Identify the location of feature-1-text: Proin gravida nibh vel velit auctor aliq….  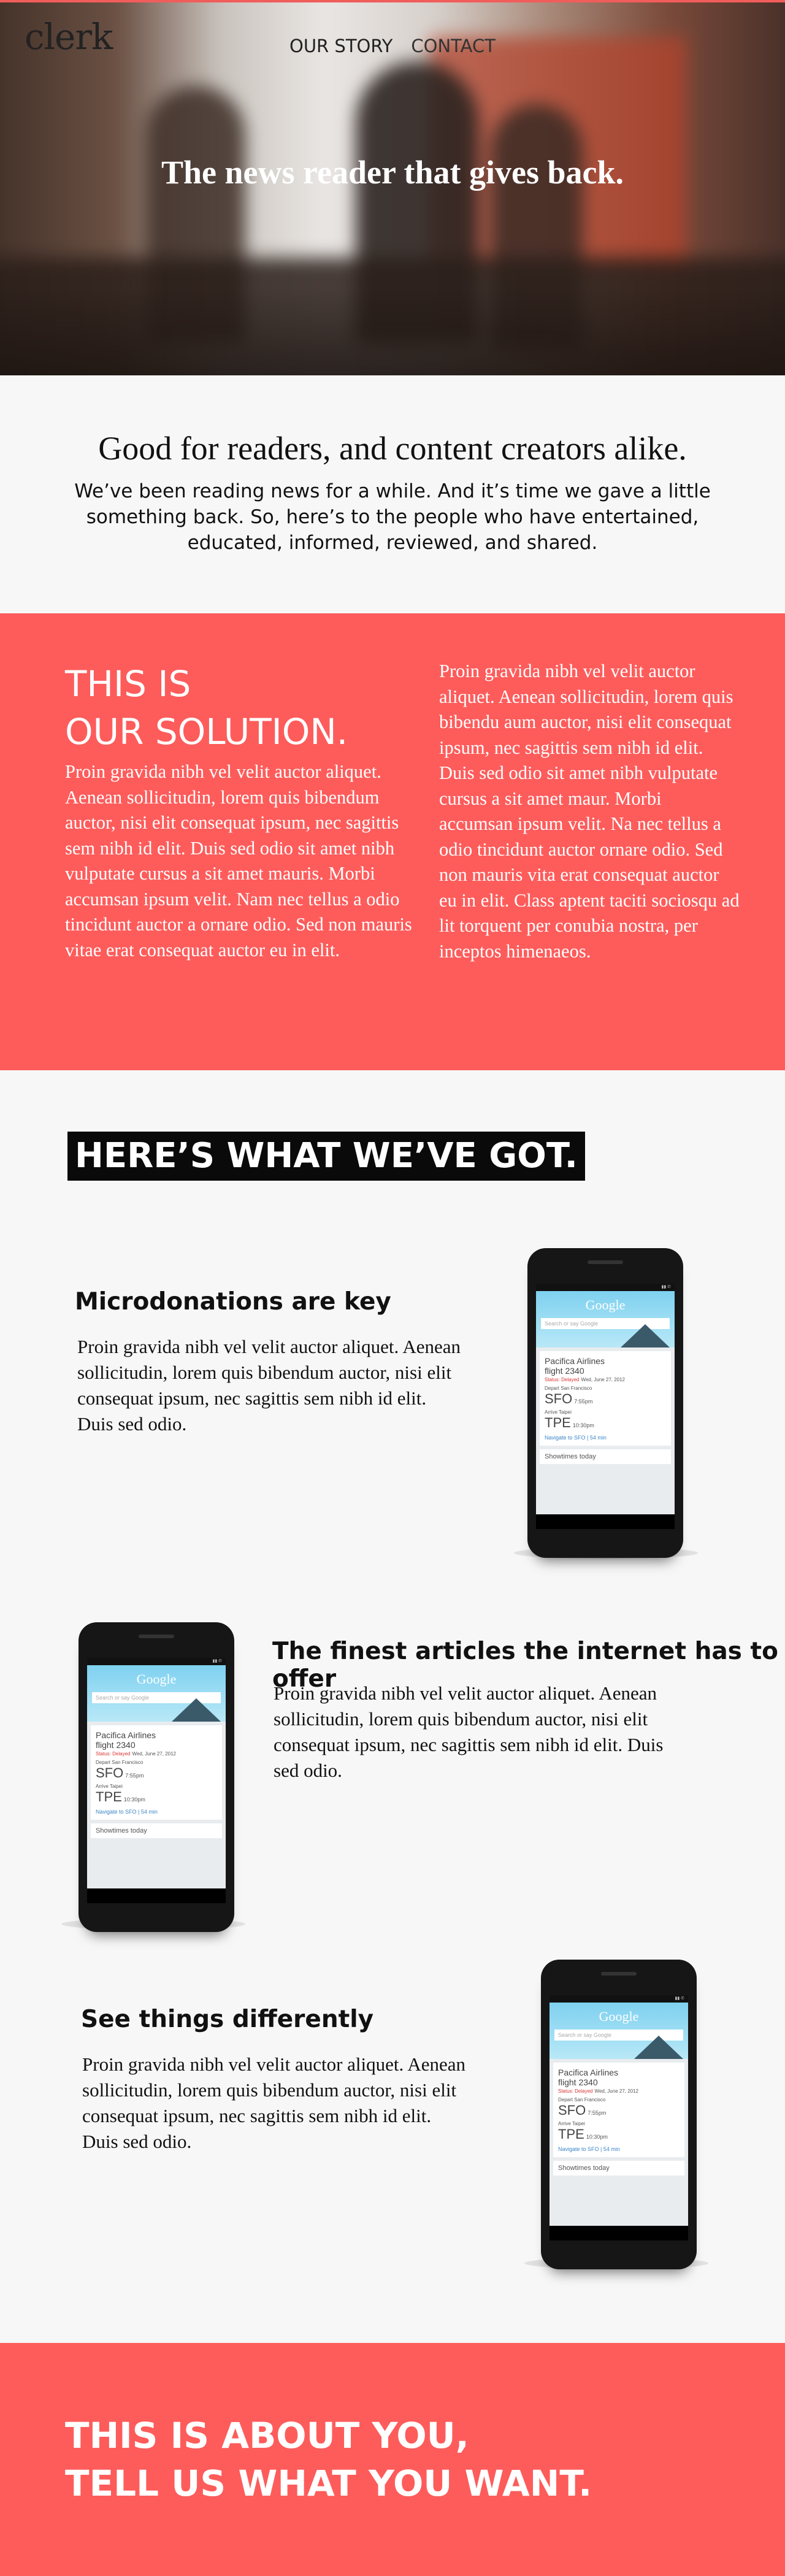
(269, 1385).